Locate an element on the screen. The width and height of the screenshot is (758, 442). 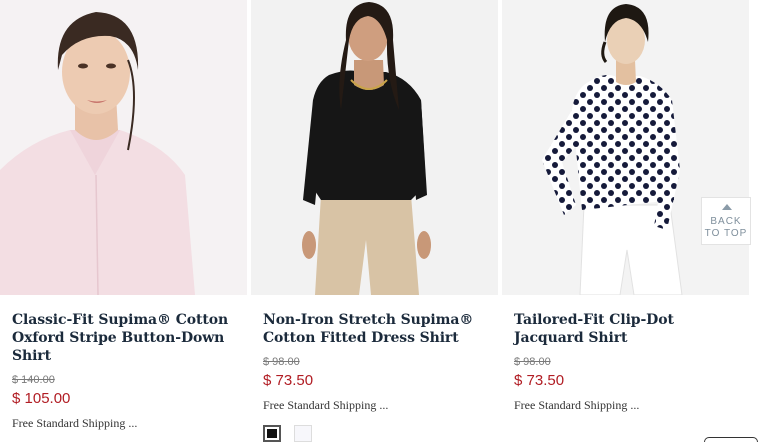
color-swatch-white is located at coordinates (303, 433).